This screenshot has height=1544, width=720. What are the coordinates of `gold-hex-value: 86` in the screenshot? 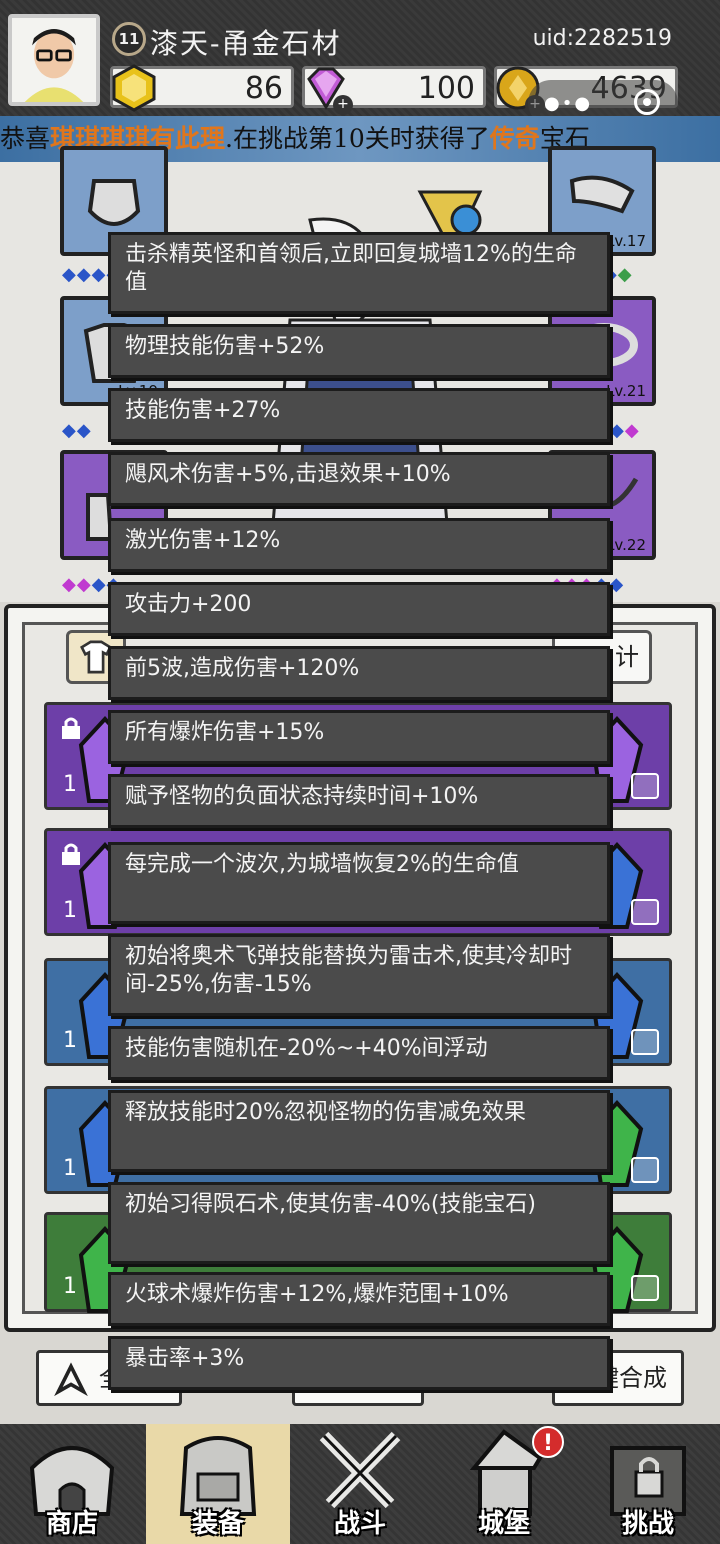 It's located at (263, 88).